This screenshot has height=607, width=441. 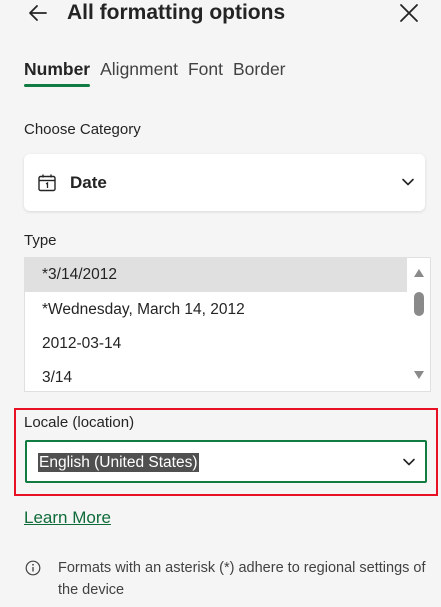 I want to click on type-label: Type, so click(x=40, y=240).